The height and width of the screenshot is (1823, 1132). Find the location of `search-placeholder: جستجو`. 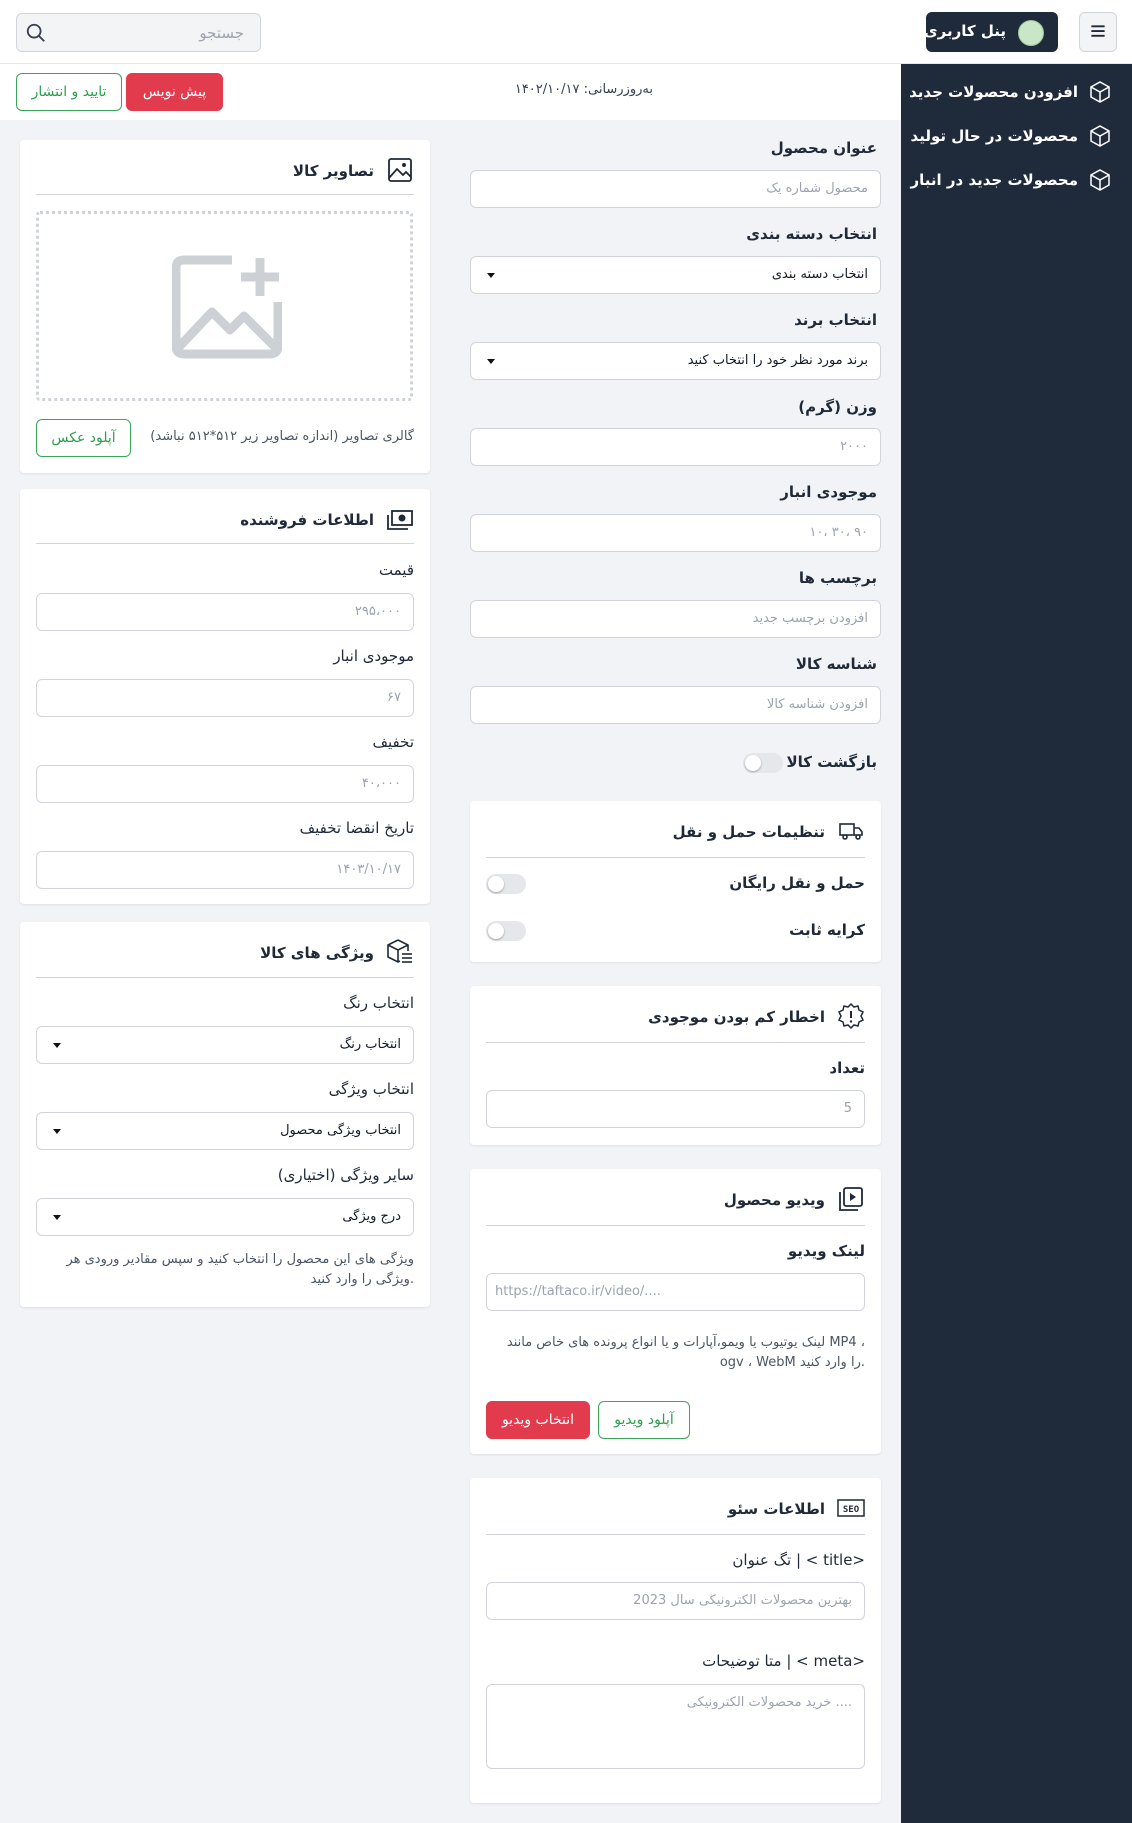

search-placeholder: جستجو is located at coordinates (221, 33).